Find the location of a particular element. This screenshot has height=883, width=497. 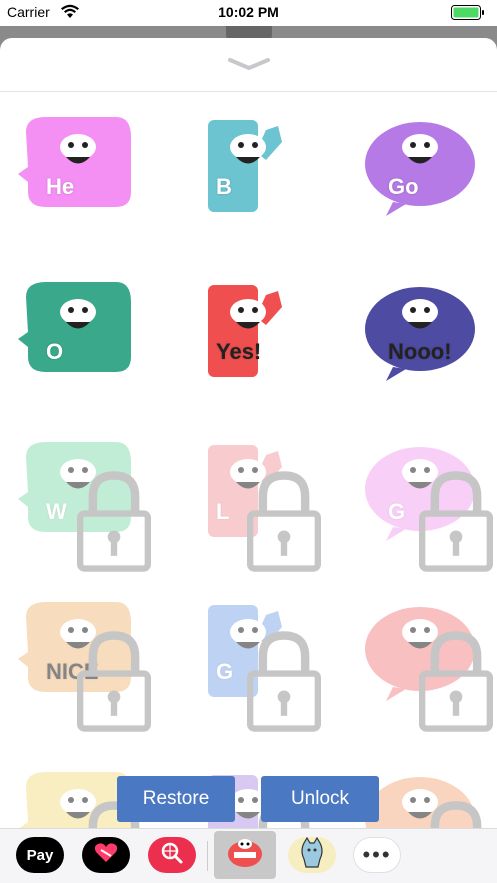

sticker-item: Yes! is located at coordinates (246, 332).